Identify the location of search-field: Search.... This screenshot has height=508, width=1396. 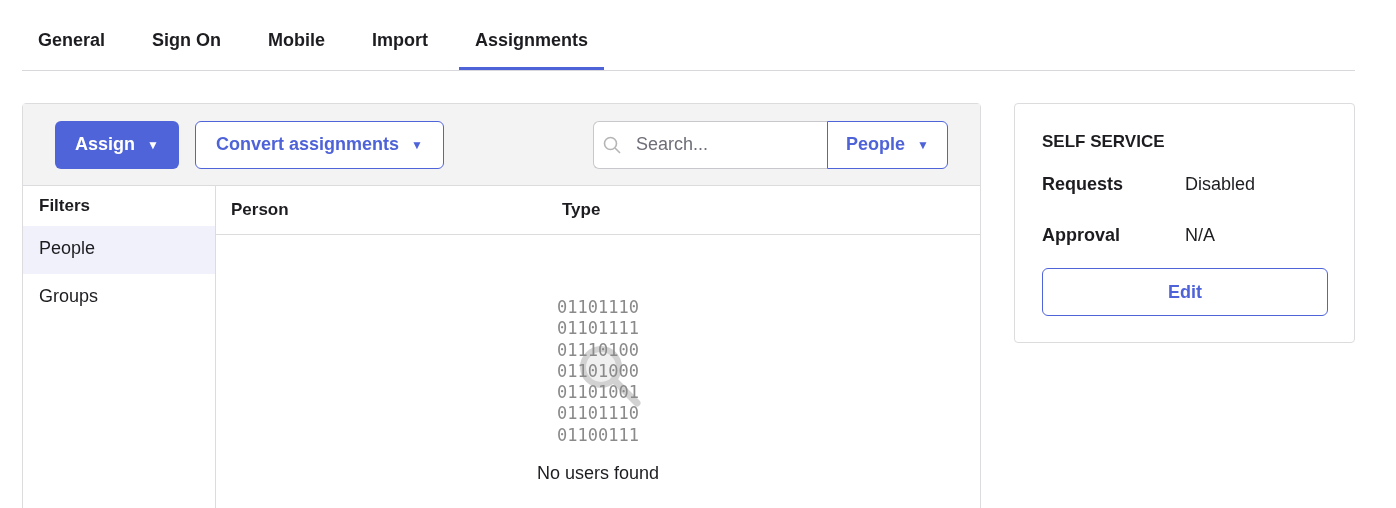
(710, 144).